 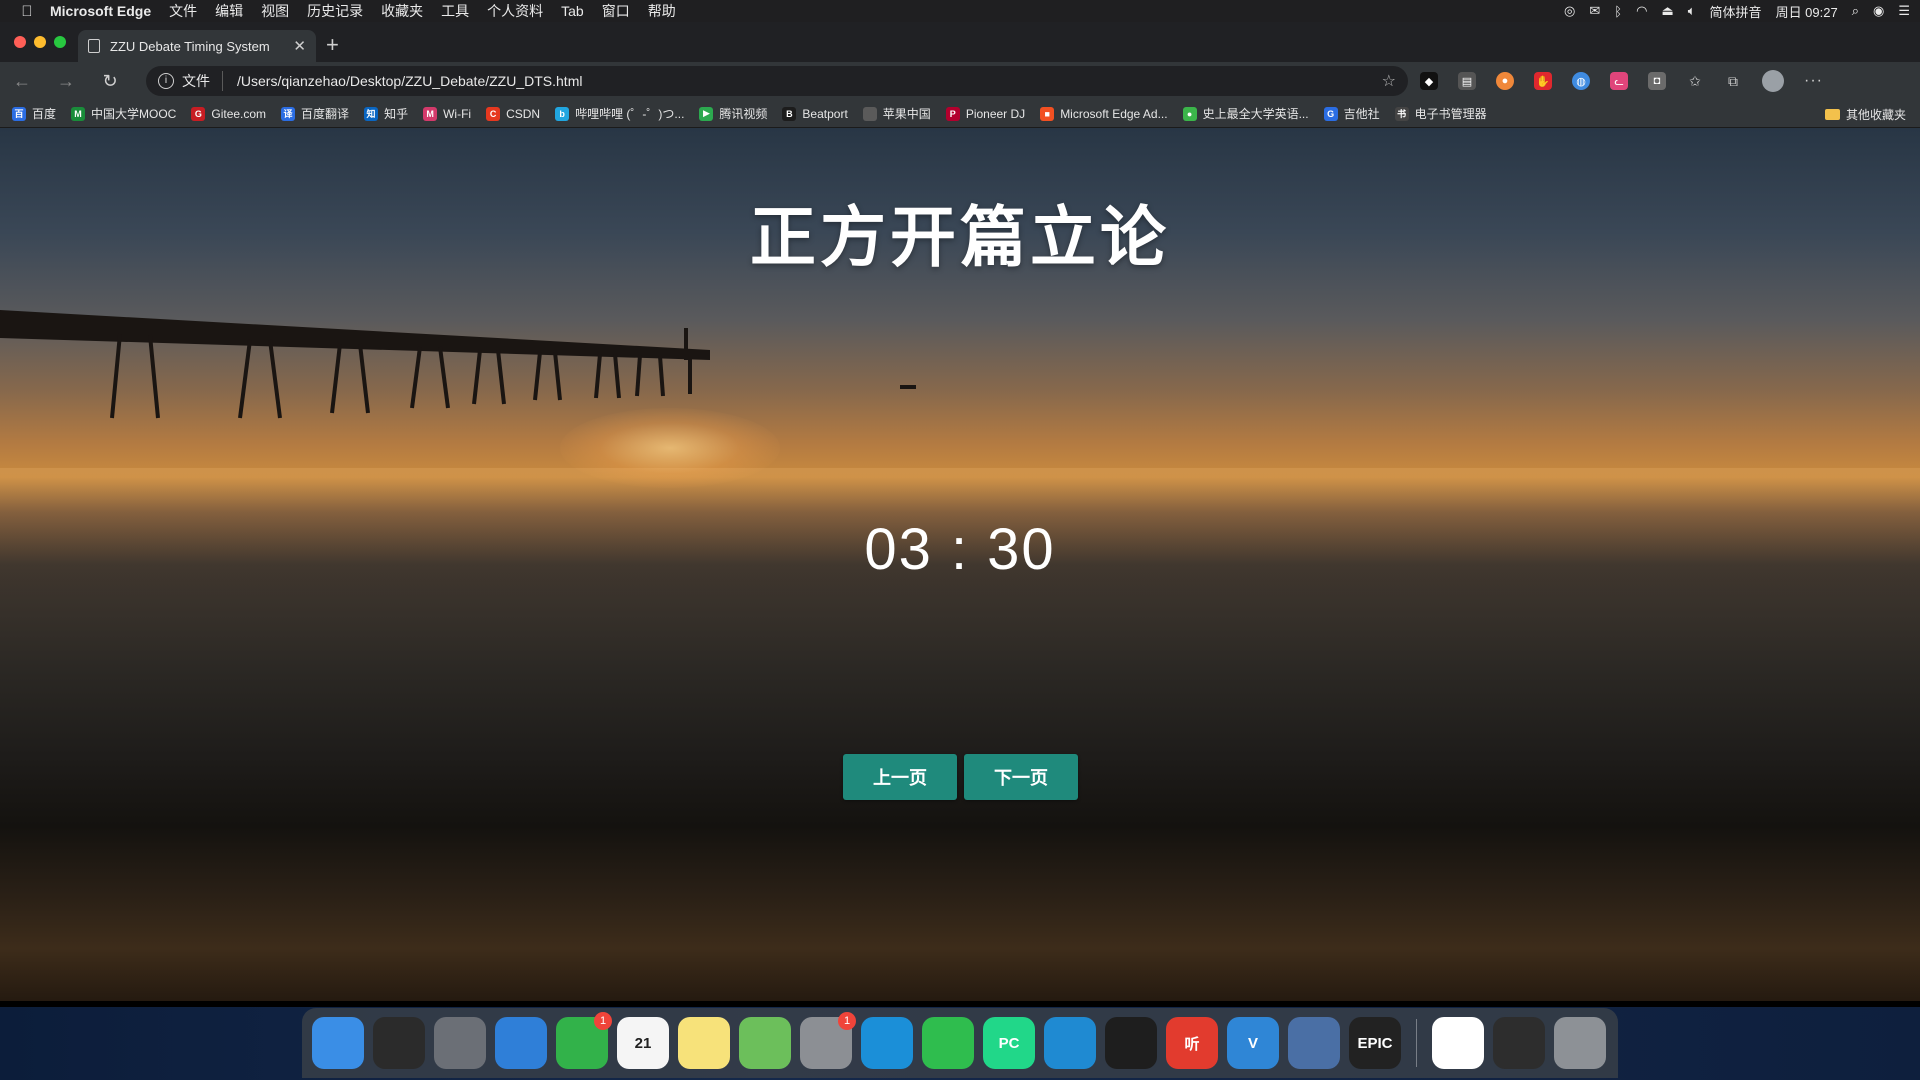 I want to click on tab-strip: ZZU Debate Timing System ✕ +, so click(x=960, y=42).